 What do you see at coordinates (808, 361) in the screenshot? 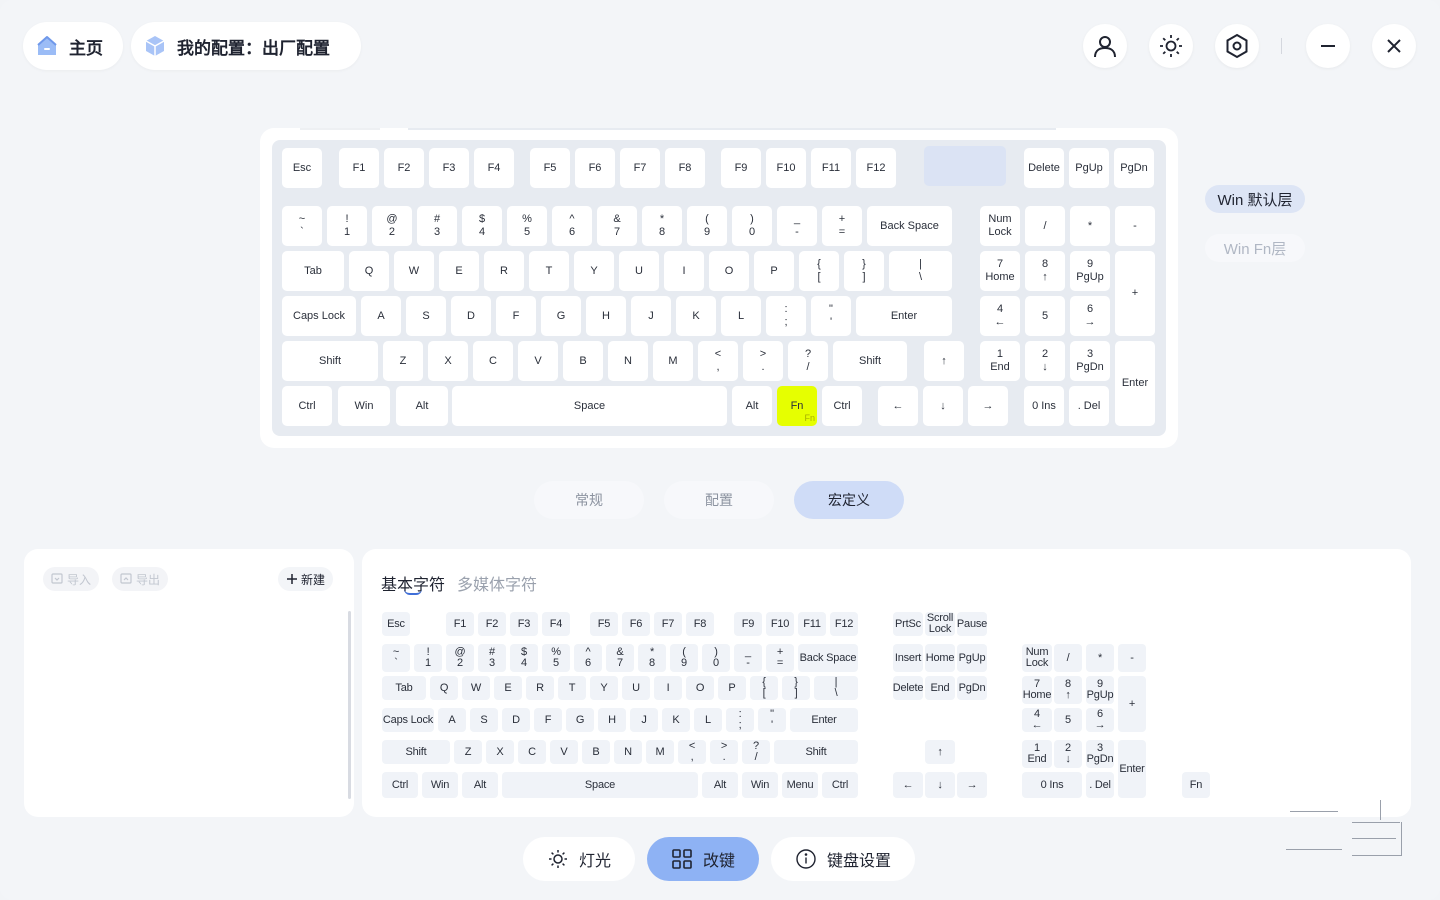
I see `keyboard-key: ? /` at bounding box center [808, 361].